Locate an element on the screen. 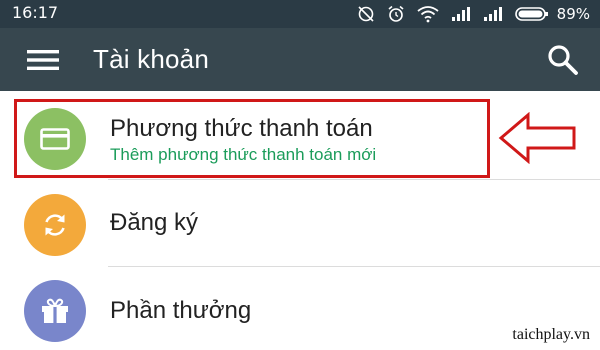  menu-button is located at coordinates (43, 60).